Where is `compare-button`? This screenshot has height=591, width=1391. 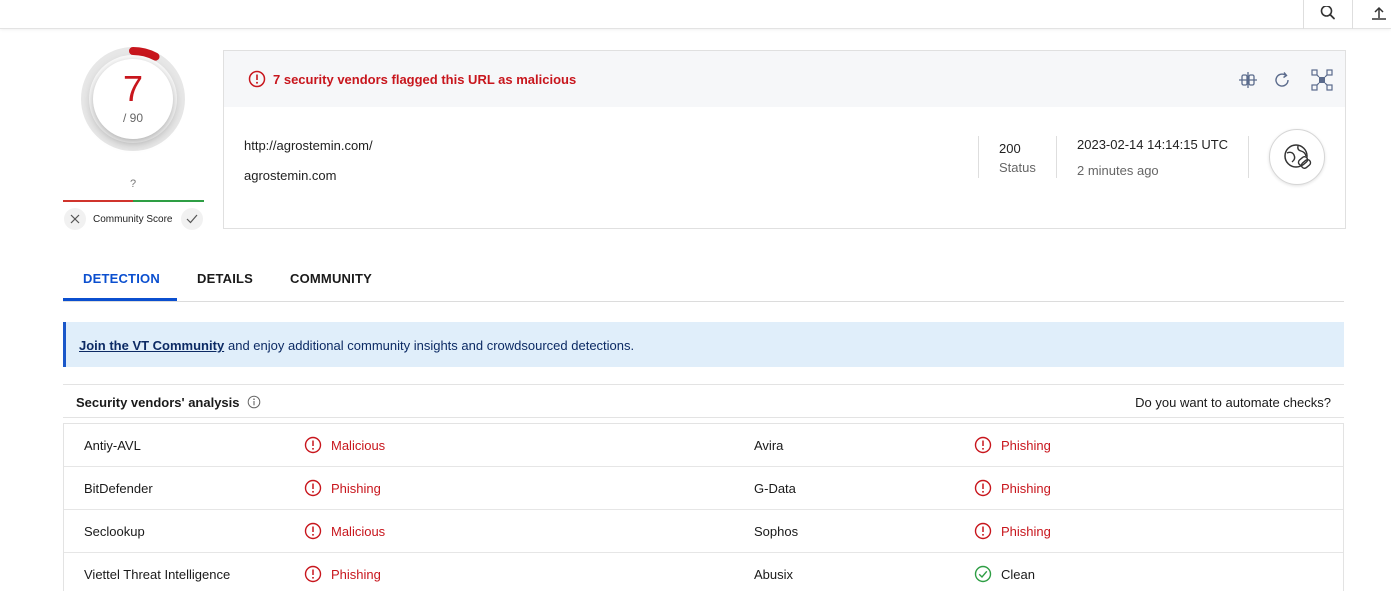
compare-button is located at coordinates (1248, 80).